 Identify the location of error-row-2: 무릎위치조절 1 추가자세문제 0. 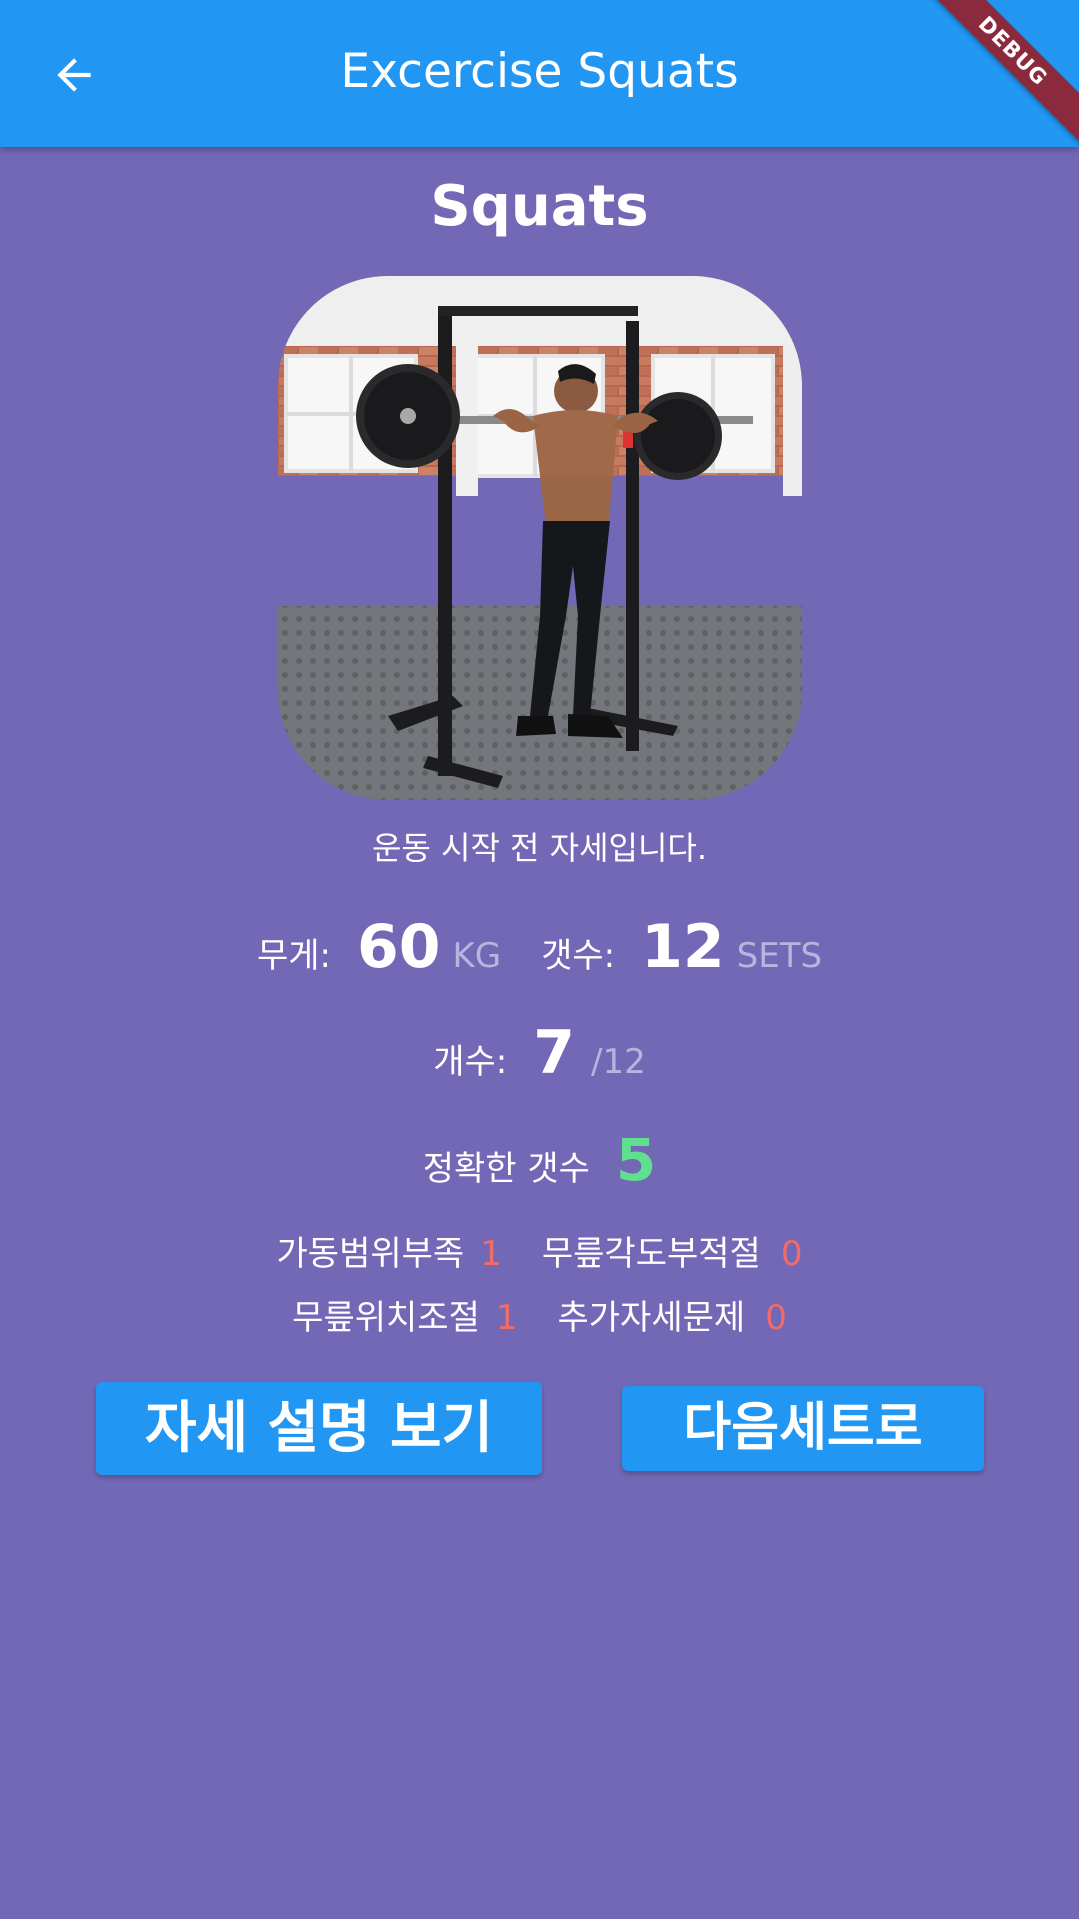
(539, 1314).